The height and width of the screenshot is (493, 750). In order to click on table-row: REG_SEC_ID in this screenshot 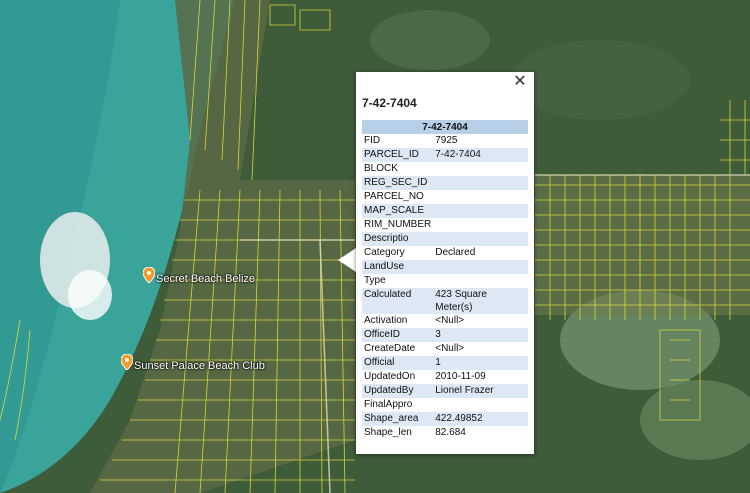, I will do `click(445, 183)`.